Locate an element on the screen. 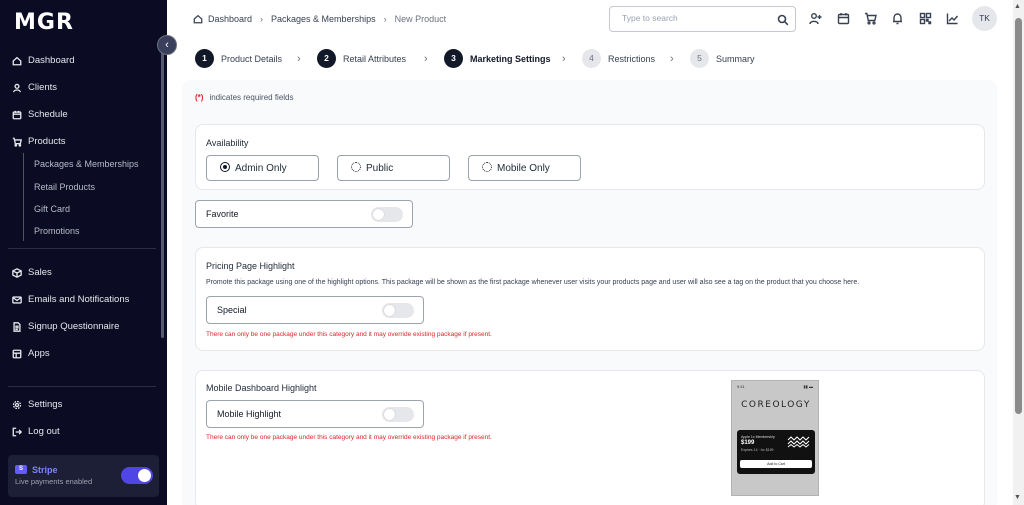 The height and width of the screenshot is (505, 1024). radio-label: Admin Only is located at coordinates (261, 168).